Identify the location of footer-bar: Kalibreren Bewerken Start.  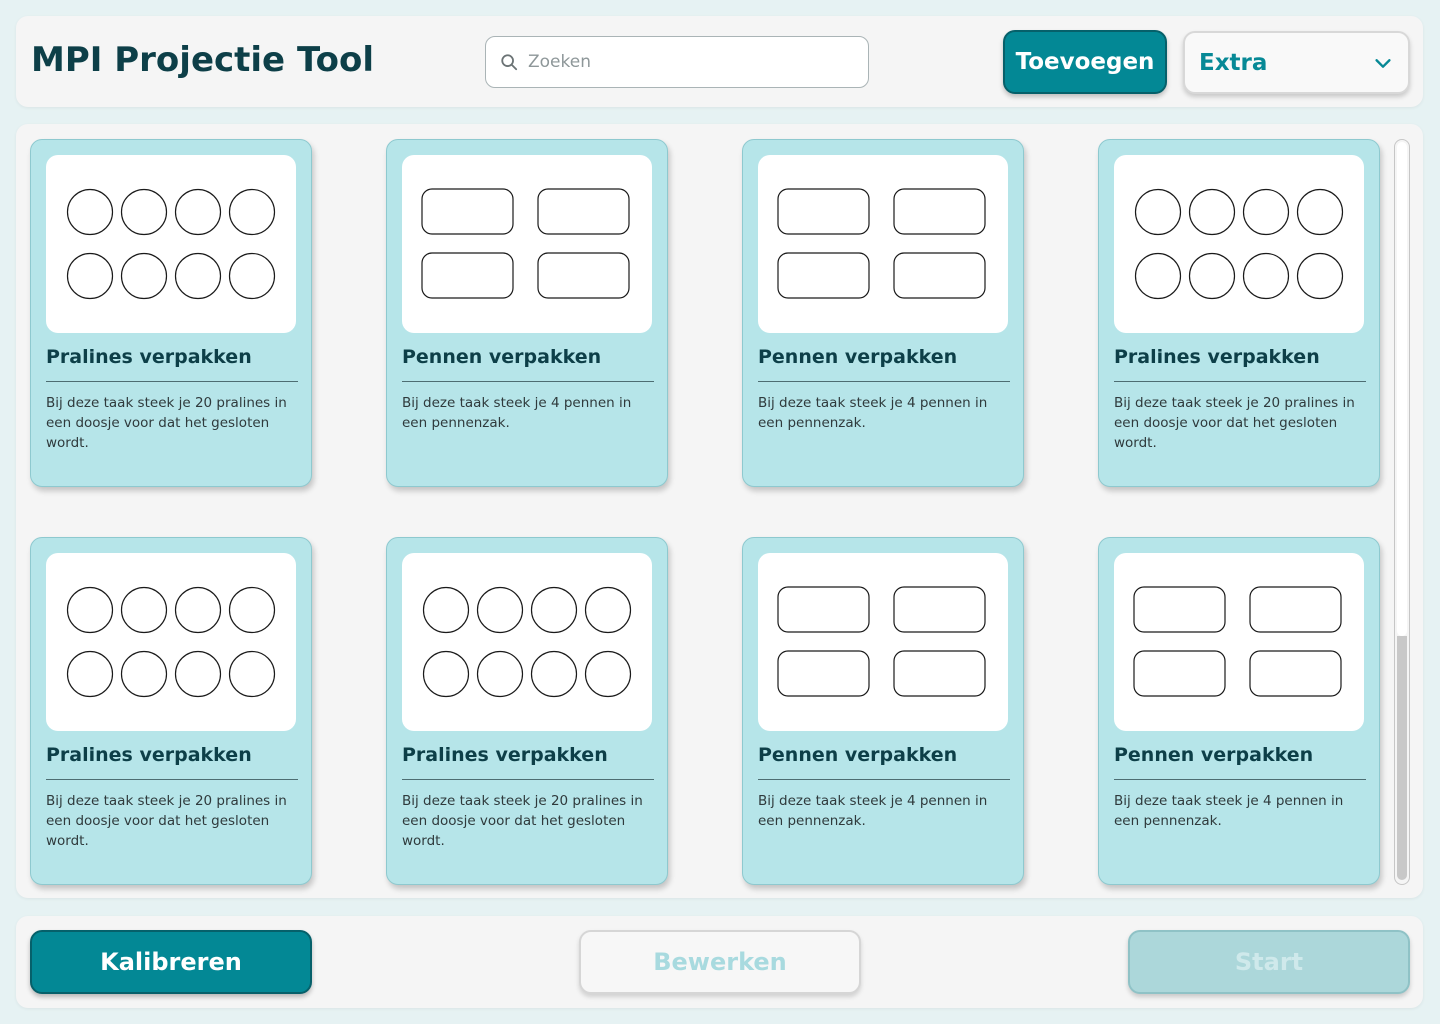
(719, 962).